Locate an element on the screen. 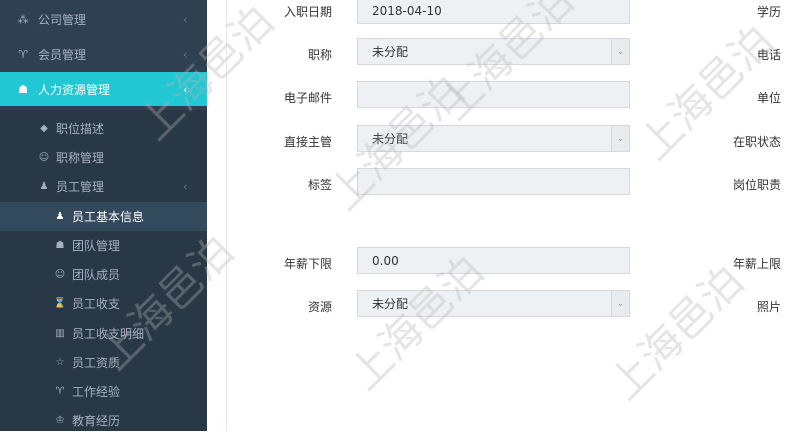  tags-label: 标签 is located at coordinates (319, 185).